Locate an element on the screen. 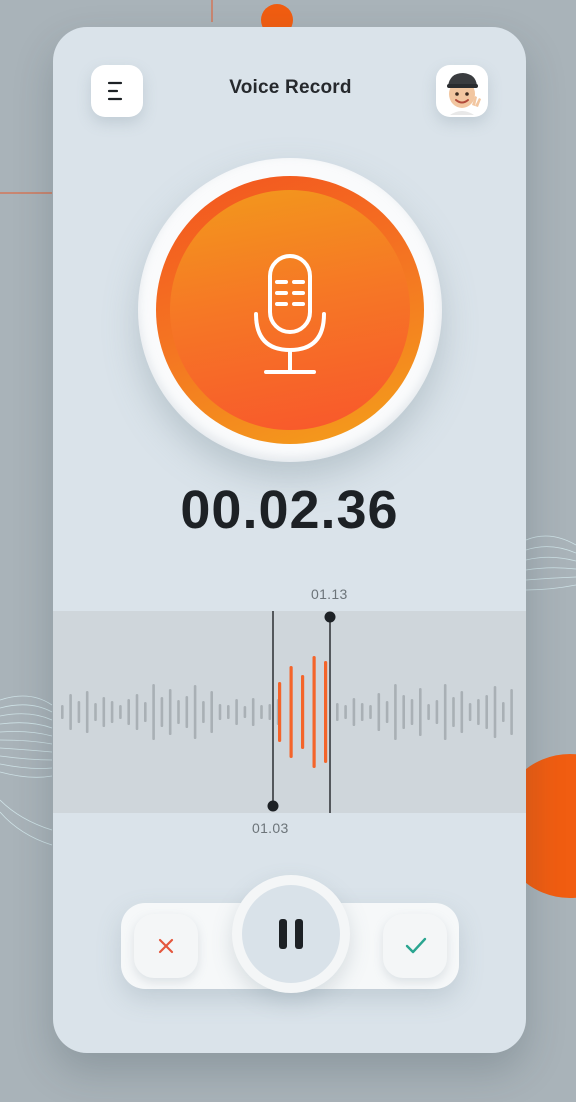 This screenshot has height=1102, width=576. avatar-button is located at coordinates (462, 91).